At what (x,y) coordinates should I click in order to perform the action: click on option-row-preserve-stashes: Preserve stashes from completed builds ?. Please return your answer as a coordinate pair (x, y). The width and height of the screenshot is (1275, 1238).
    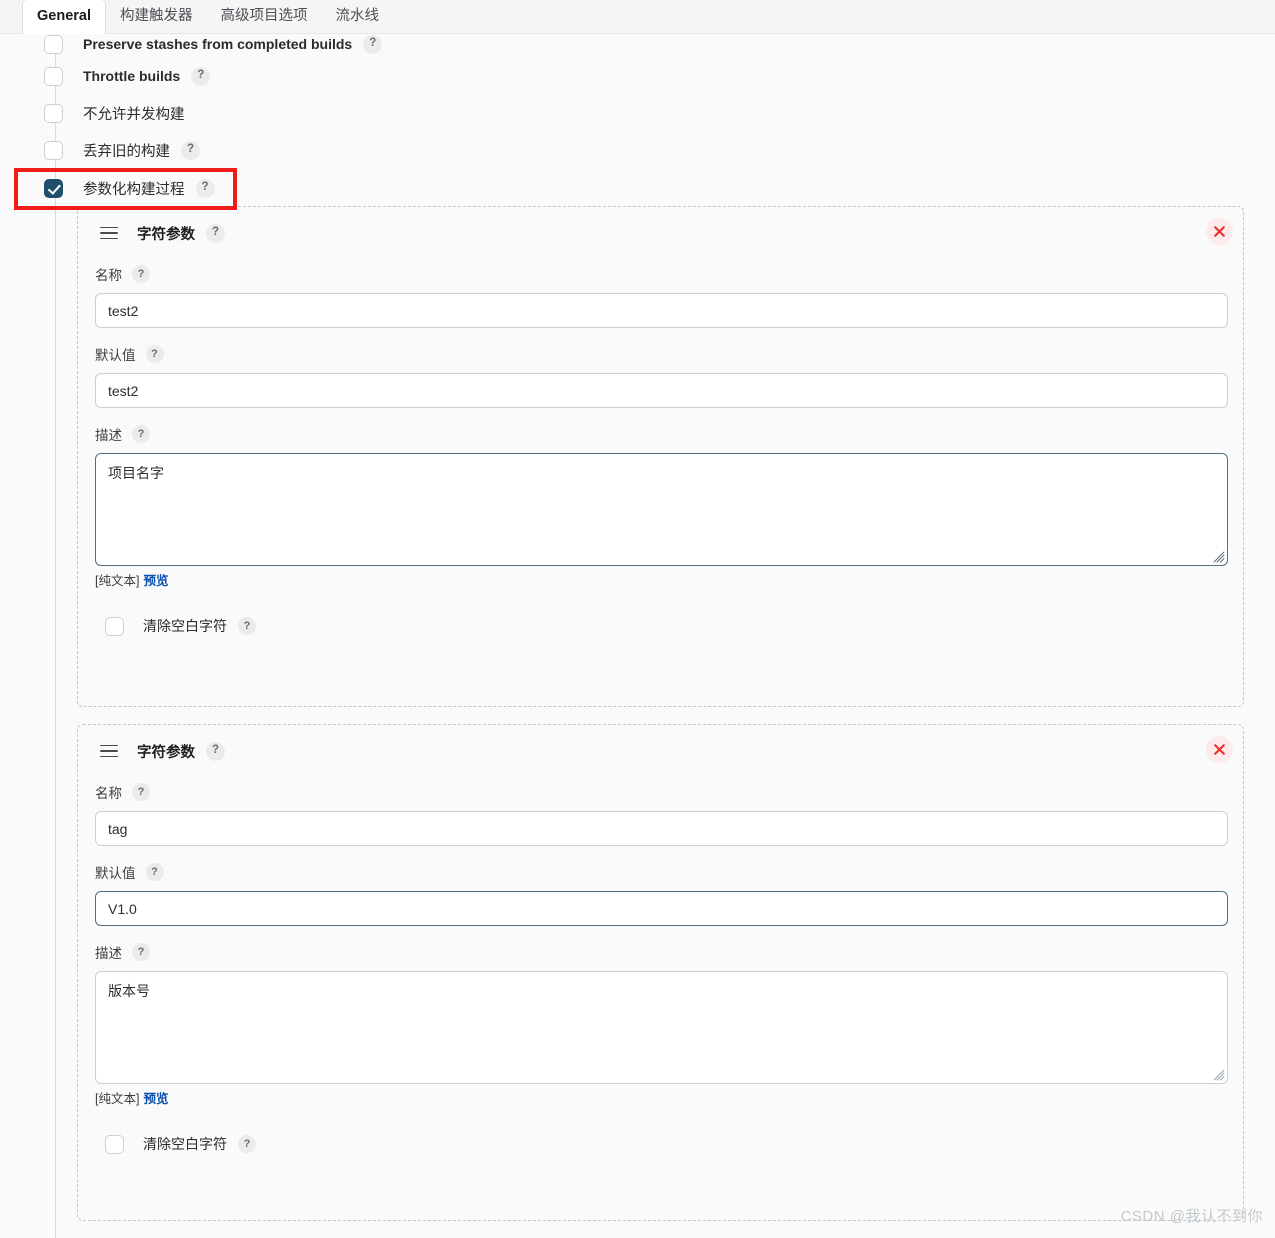
    Looking at the image, I should click on (213, 45).